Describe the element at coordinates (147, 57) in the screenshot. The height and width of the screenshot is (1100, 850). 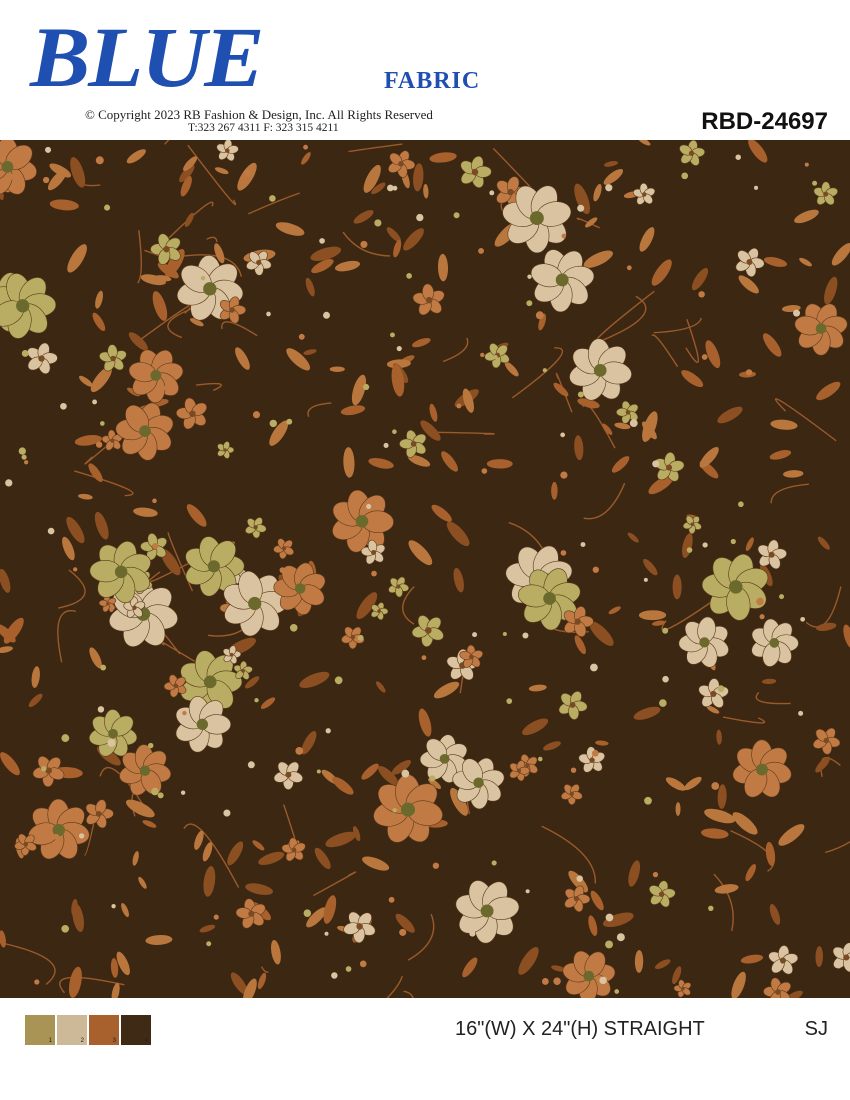
I see `logo-wordmark: BLUE` at that location.